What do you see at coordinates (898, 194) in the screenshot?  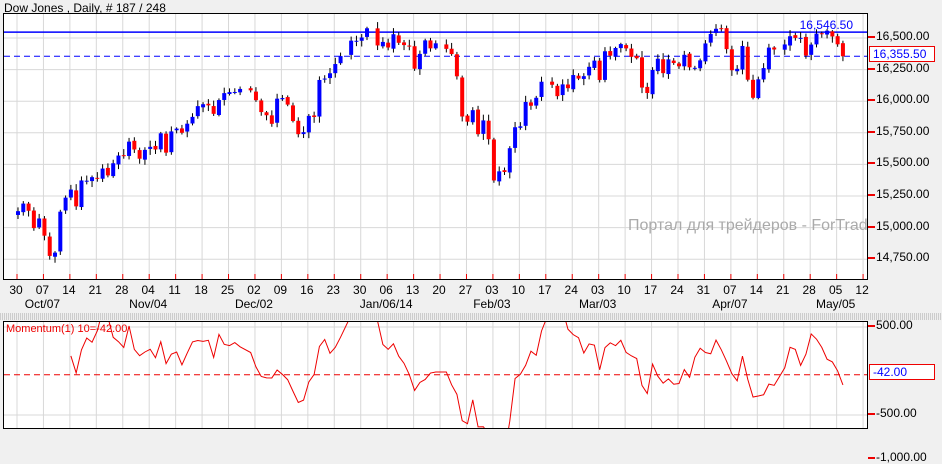 I see `y-tick-label: 15,250.00` at bounding box center [898, 194].